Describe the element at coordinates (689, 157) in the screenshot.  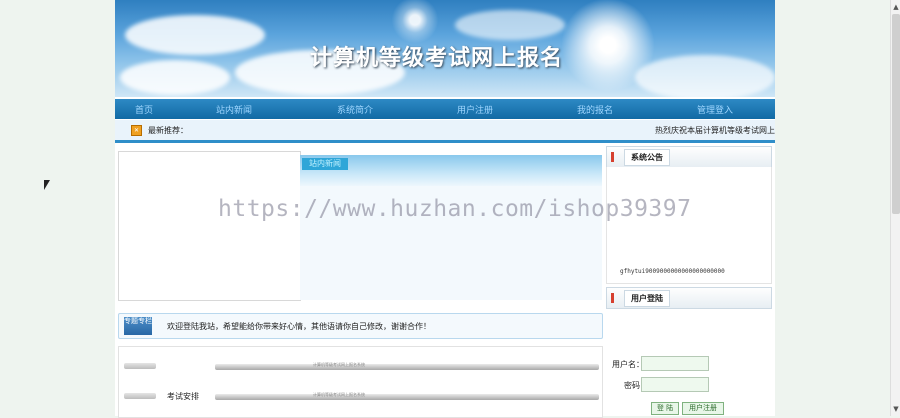
I see `notice-header: 系统公告` at that location.